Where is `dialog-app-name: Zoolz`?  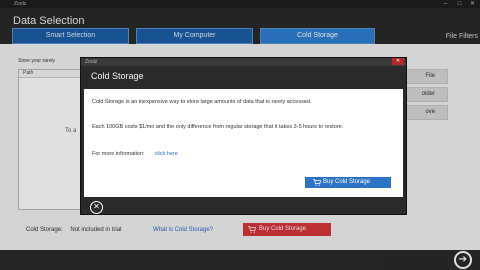
dialog-app-name: Zoolz is located at coordinates (91, 62).